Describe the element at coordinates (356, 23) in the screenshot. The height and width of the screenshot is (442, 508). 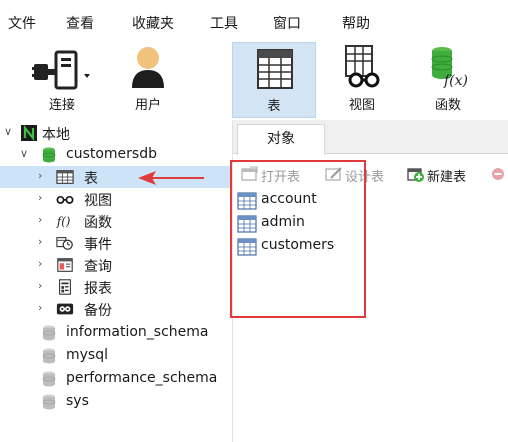
I see `menu-help: 帮助` at that location.